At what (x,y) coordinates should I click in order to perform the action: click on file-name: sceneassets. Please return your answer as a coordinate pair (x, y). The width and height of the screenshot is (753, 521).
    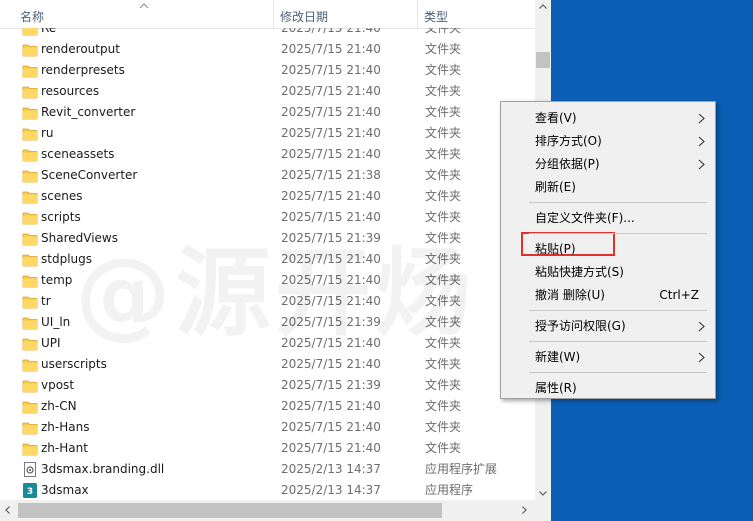
    Looking at the image, I should click on (78, 154).